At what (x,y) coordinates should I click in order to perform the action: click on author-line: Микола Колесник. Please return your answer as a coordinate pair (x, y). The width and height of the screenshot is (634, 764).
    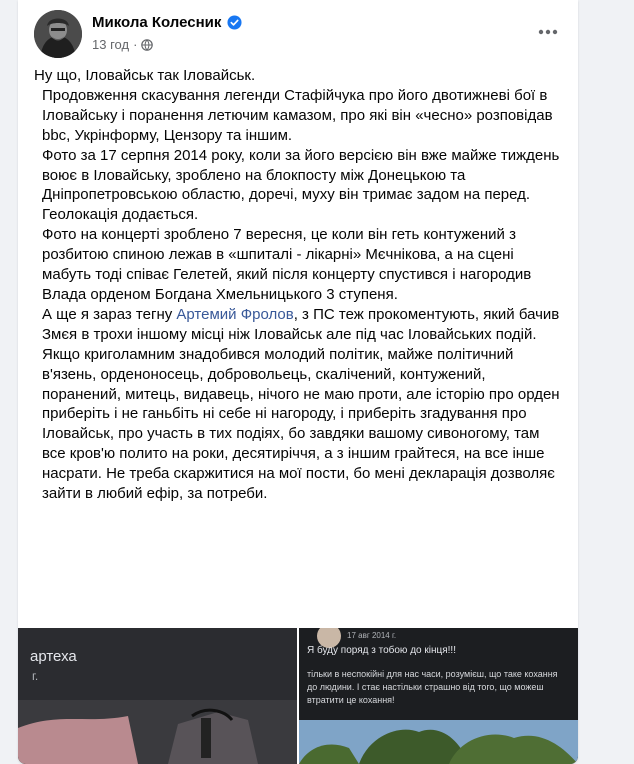
    Looking at the image, I should click on (167, 22).